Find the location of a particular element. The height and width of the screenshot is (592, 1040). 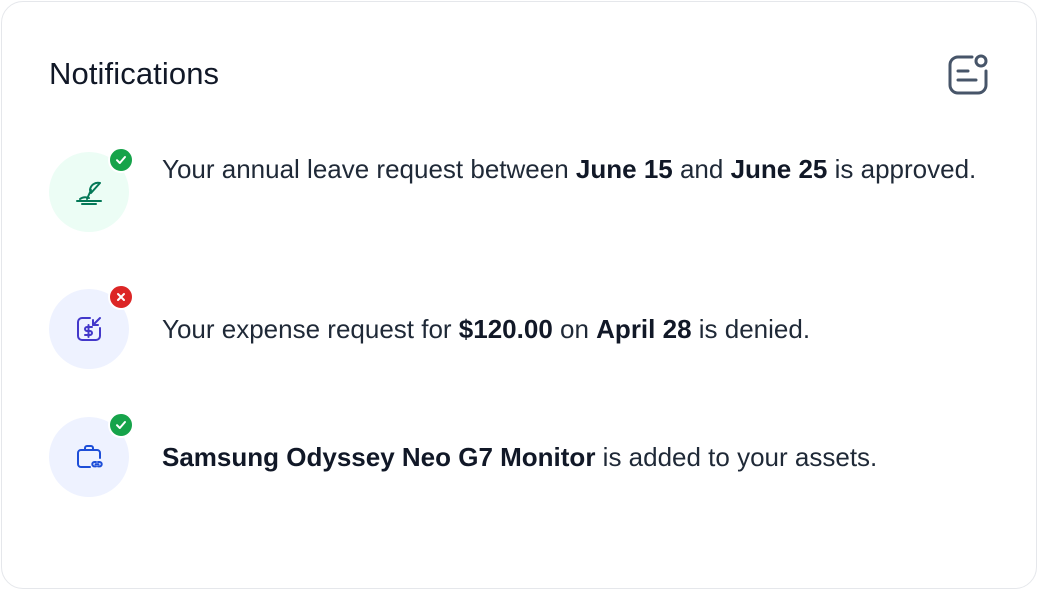

close-icon is located at coordinates (121, 297).